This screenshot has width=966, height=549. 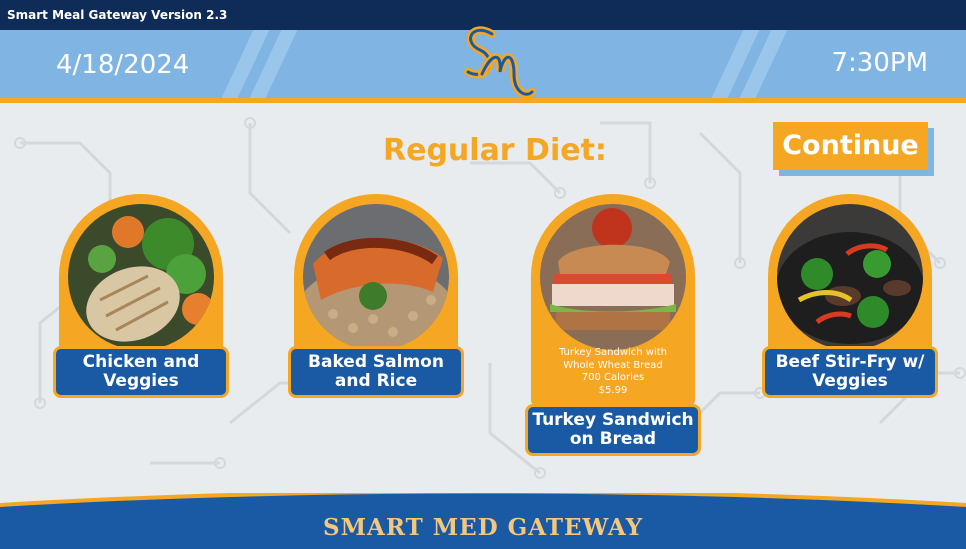 What do you see at coordinates (613, 390) in the screenshot?
I see `meal-price: $5.99` at bounding box center [613, 390].